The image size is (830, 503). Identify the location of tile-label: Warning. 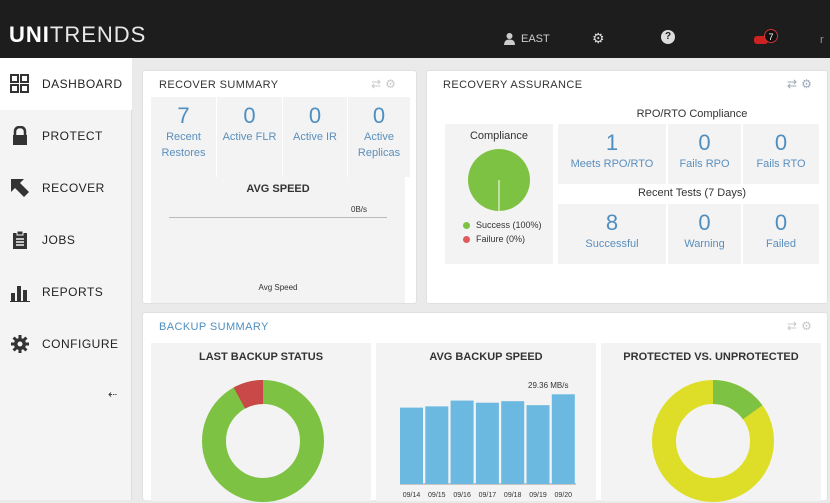
(704, 244).